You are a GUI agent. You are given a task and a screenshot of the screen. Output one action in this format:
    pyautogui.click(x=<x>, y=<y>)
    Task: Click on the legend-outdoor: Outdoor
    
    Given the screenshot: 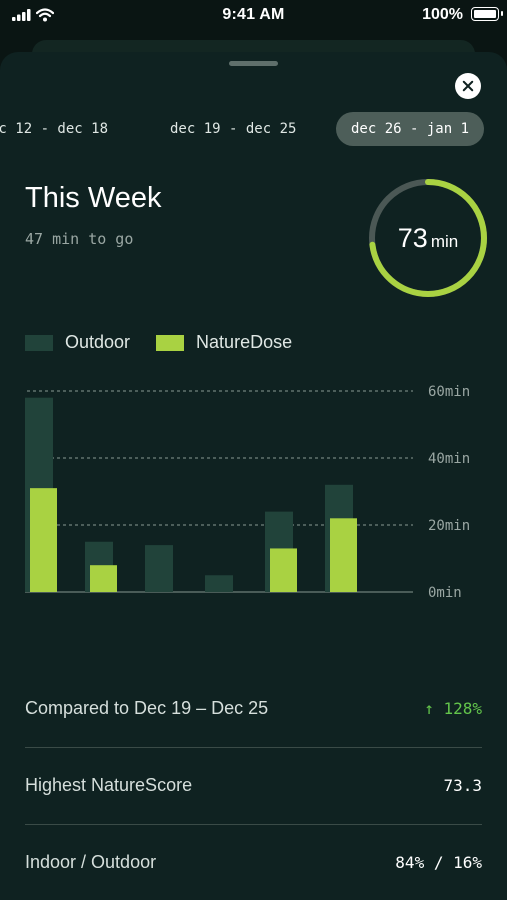 What is the action you would take?
    pyautogui.click(x=77, y=342)
    